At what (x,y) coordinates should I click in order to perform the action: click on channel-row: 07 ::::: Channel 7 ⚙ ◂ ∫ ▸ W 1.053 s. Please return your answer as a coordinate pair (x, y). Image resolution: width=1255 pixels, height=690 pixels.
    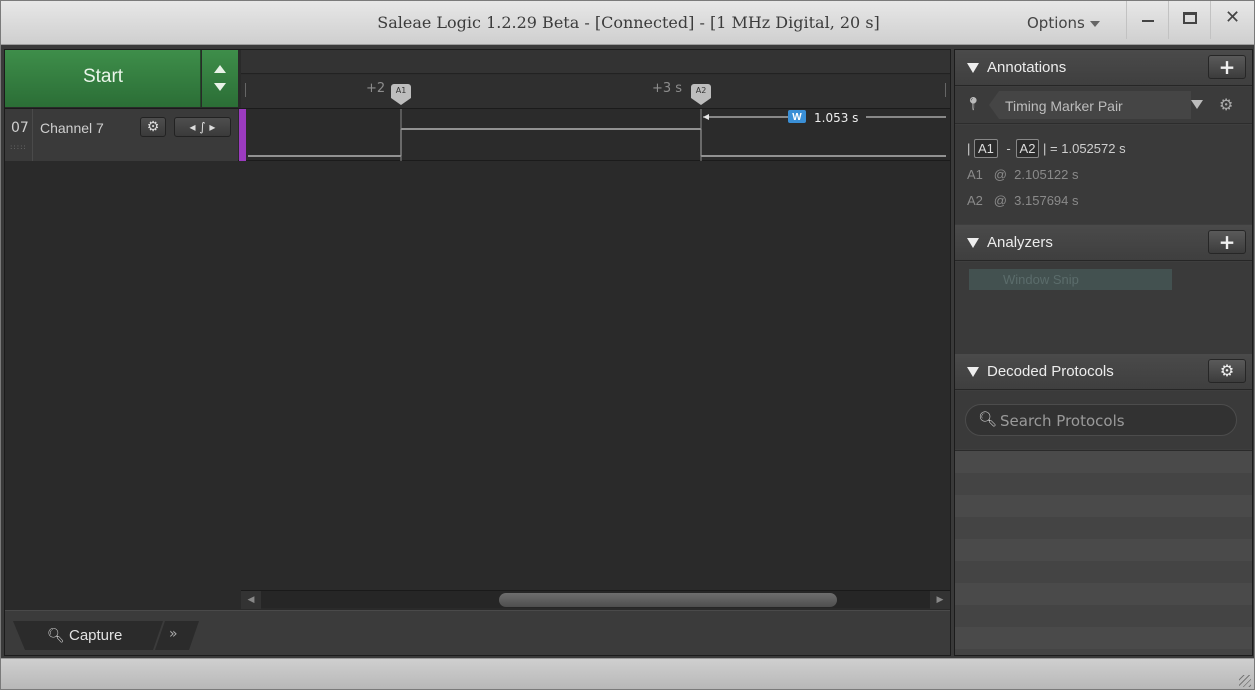
    Looking at the image, I should click on (477, 134).